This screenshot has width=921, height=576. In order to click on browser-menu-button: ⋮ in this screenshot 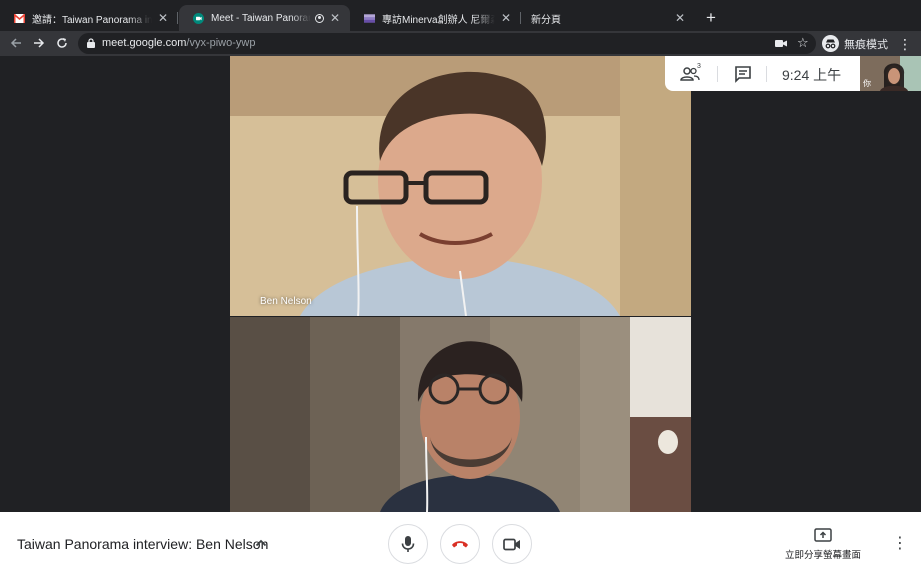, I will do `click(905, 44)`.